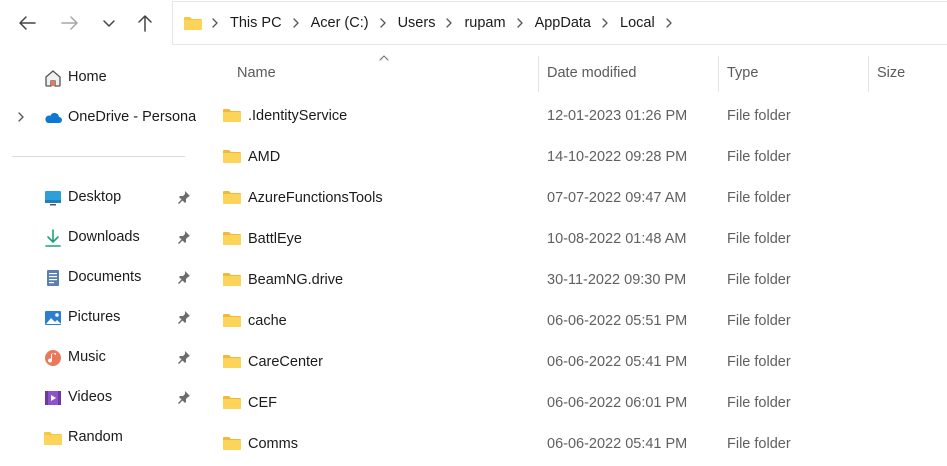 This screenshot has height=466, width=947. What do you see at coordinates (53, 358) in the screenshot?
I see `music-icon` at bounding box center [53, 358].